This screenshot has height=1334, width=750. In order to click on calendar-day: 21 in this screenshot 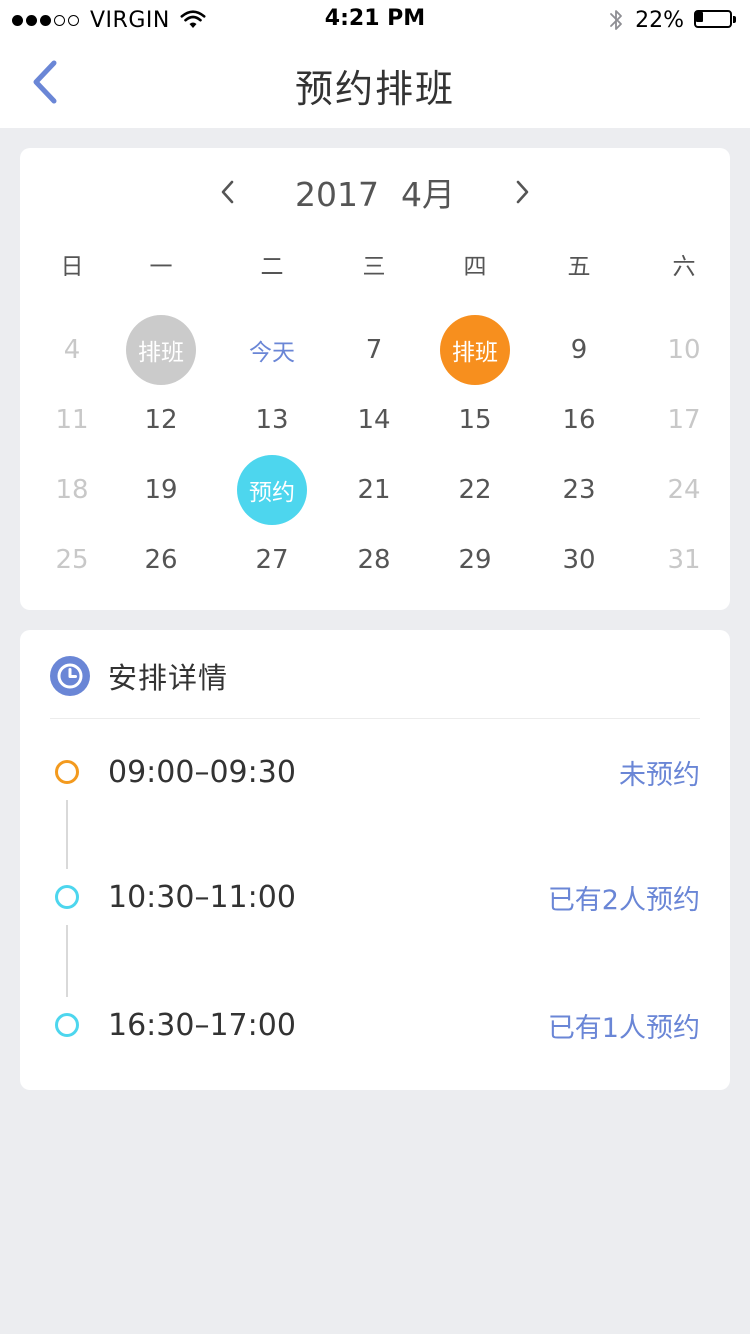, I will do `click(373, 490)`.